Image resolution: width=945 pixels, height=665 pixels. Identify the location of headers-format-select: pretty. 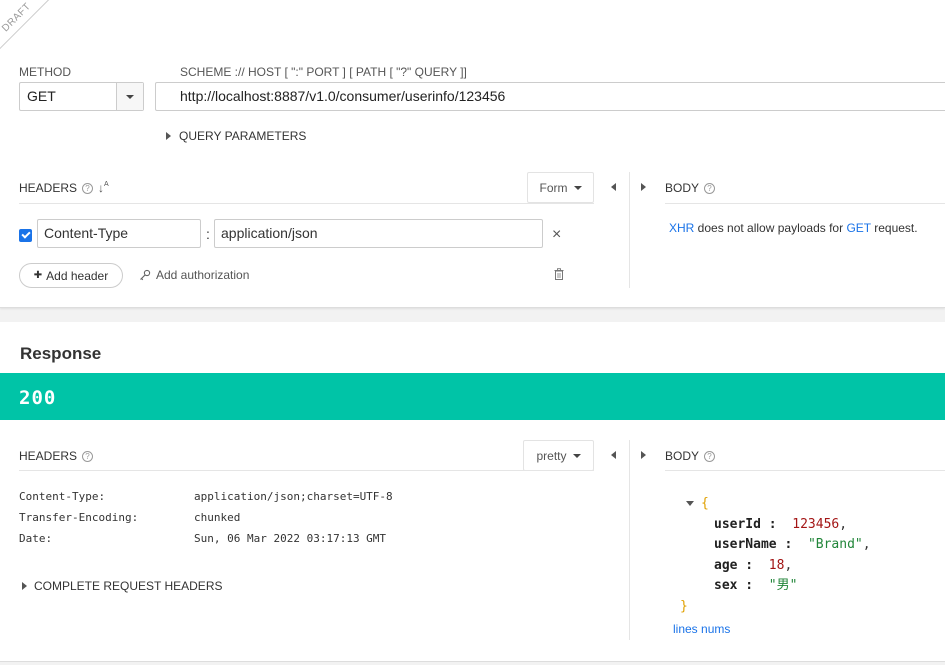
(558, 455).